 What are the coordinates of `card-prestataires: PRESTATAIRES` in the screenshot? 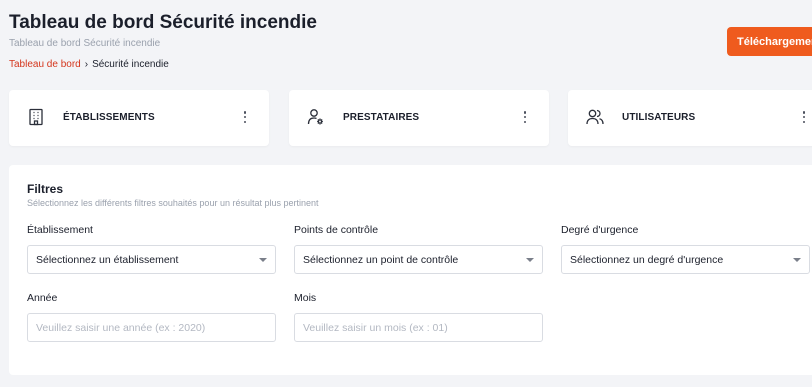 It's located at (419, 118).